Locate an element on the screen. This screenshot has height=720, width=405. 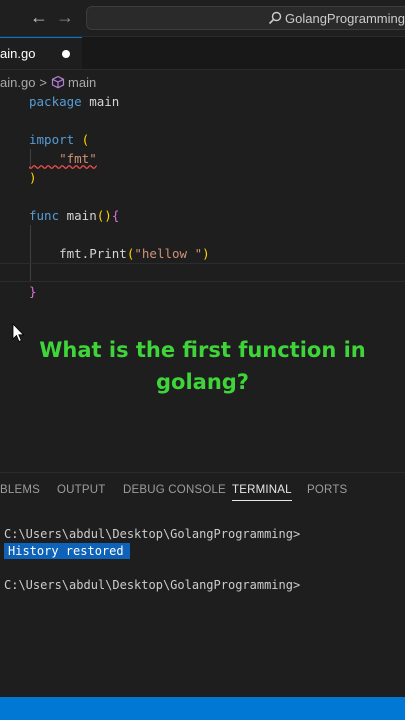
tab-debug-console: DEBUG CONSOLE is located at coordinates (174, 490).